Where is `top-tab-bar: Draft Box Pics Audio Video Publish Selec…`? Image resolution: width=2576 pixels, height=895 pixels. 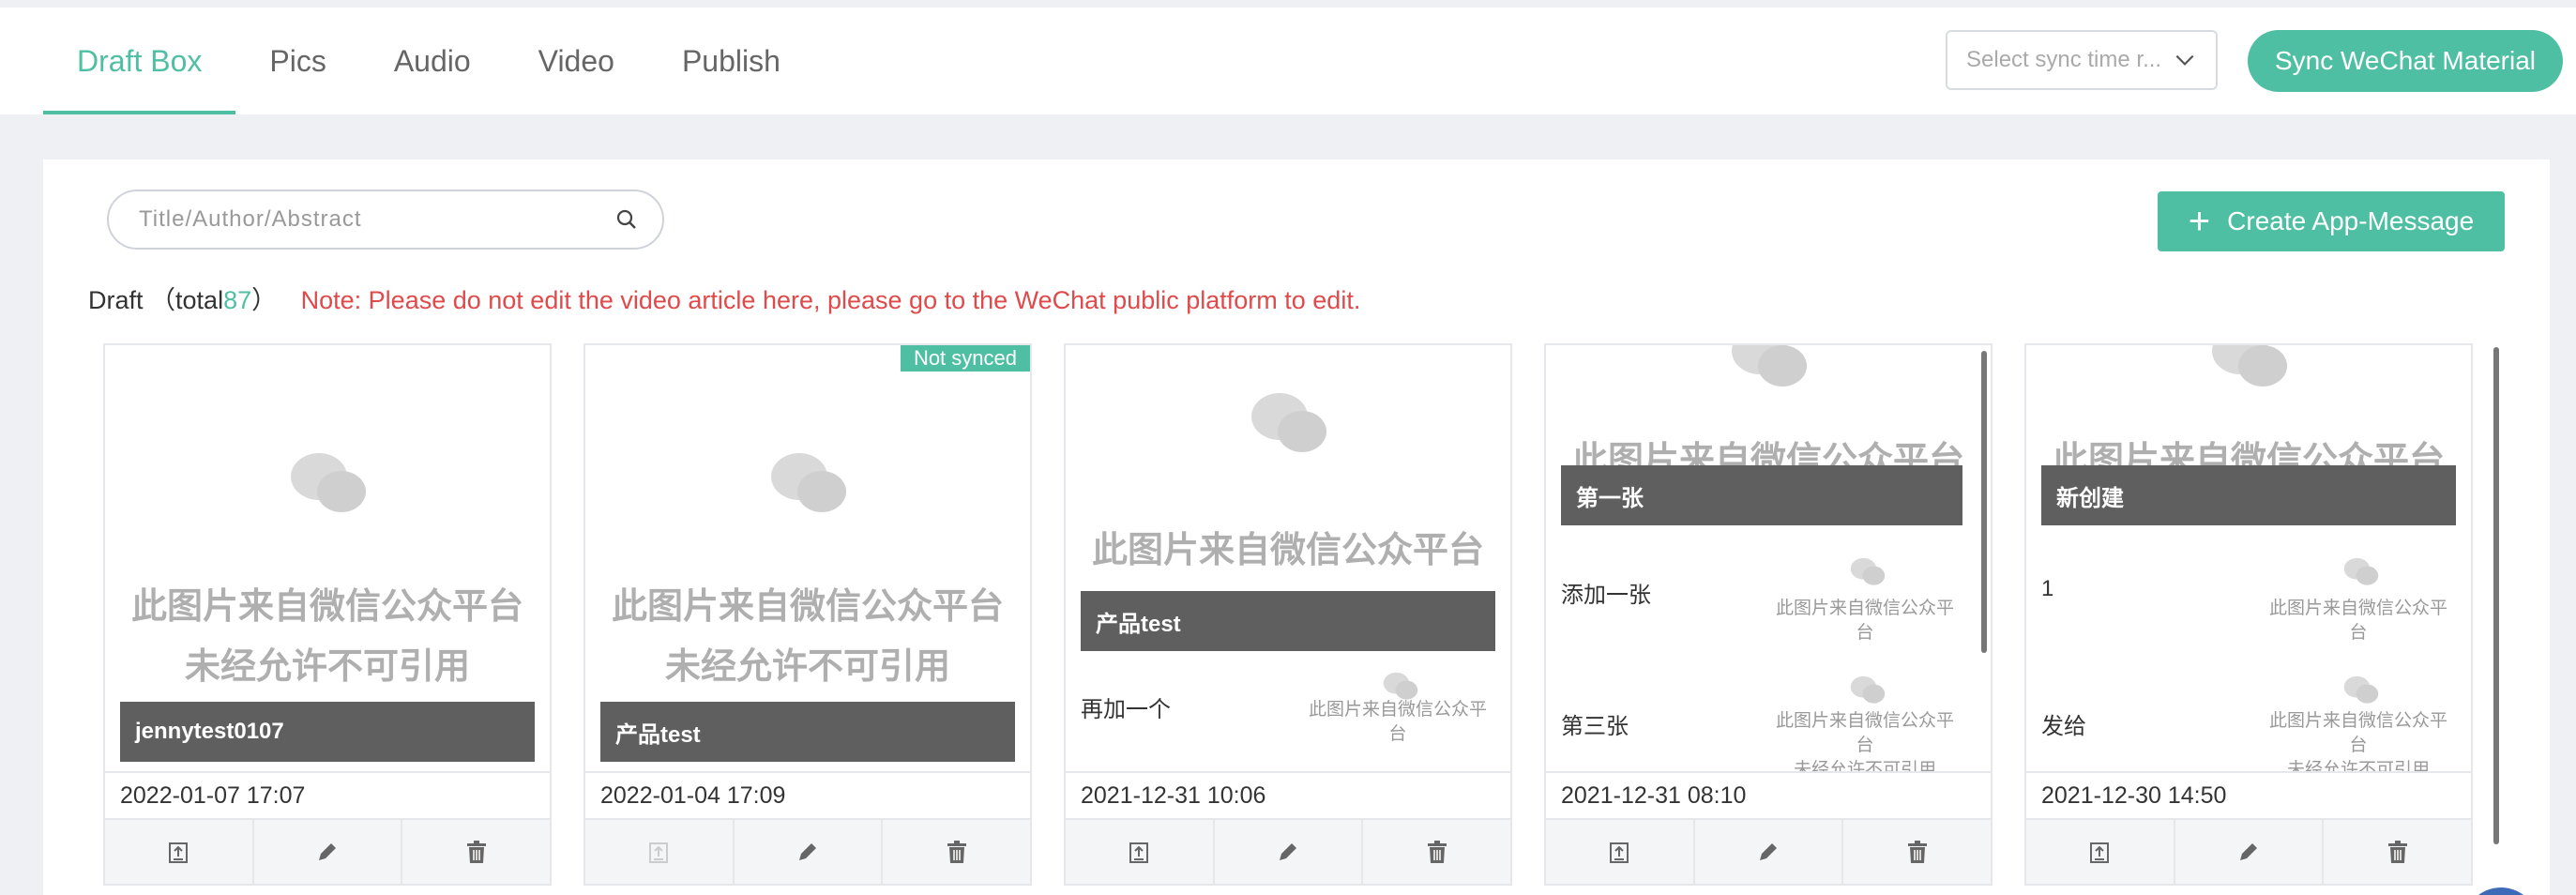 top-tab-bar: Draft Box Pics Audio Video Publish Selec… is located at coordinates (1288, 61).